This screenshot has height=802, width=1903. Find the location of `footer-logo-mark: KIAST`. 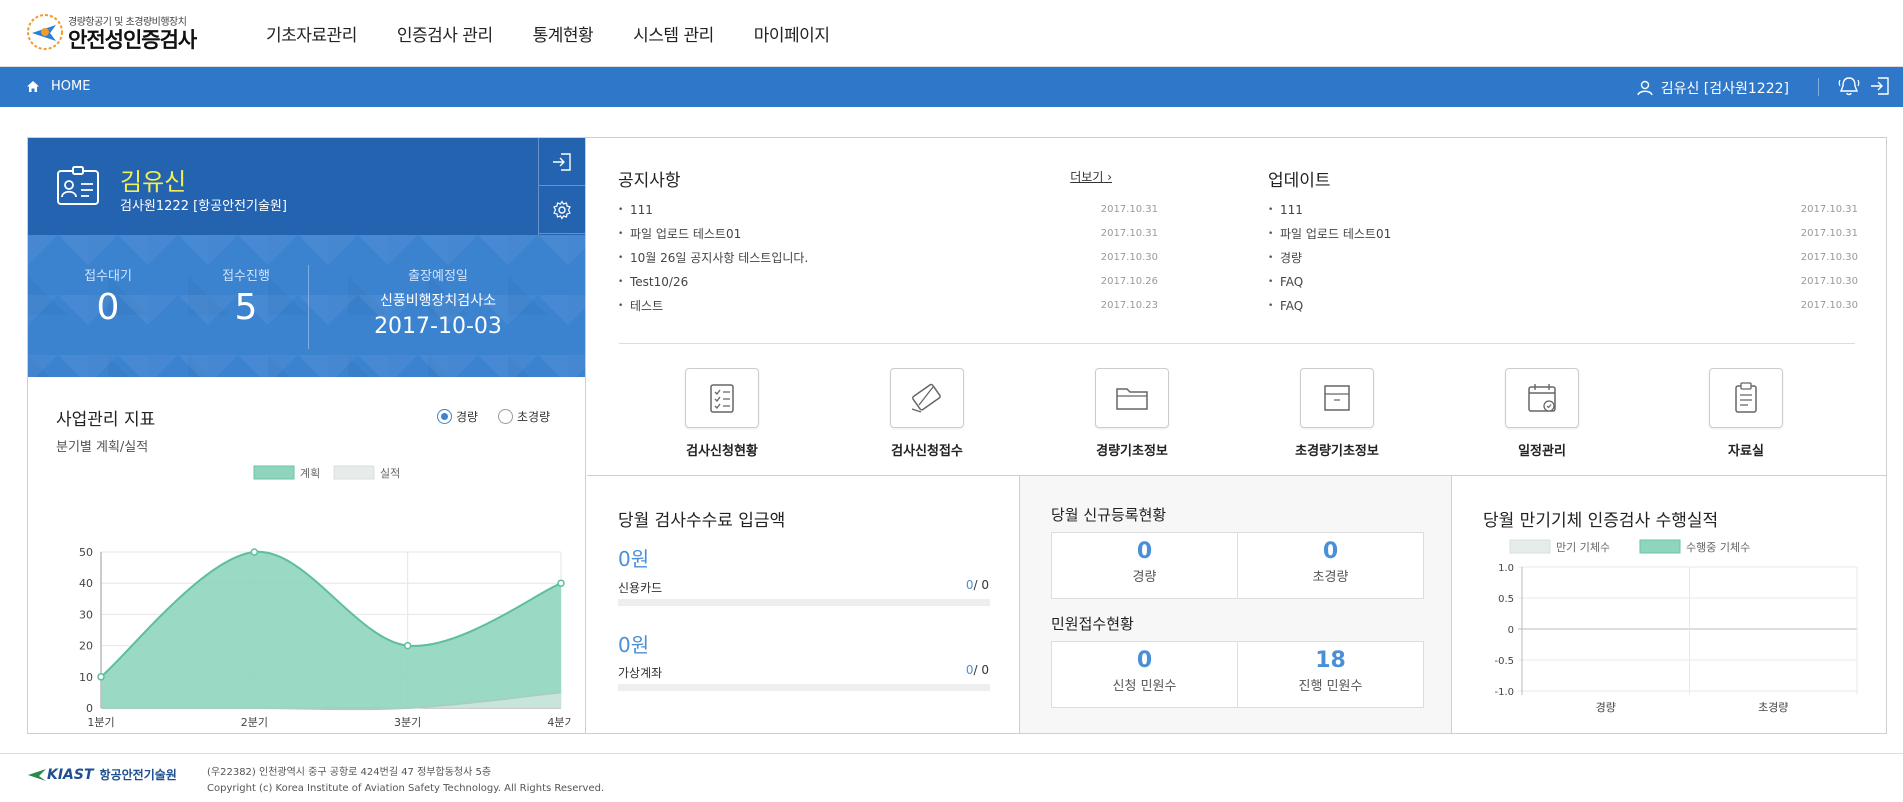

footer-logo-mark: KIAST is located at coordinates (70, 774).